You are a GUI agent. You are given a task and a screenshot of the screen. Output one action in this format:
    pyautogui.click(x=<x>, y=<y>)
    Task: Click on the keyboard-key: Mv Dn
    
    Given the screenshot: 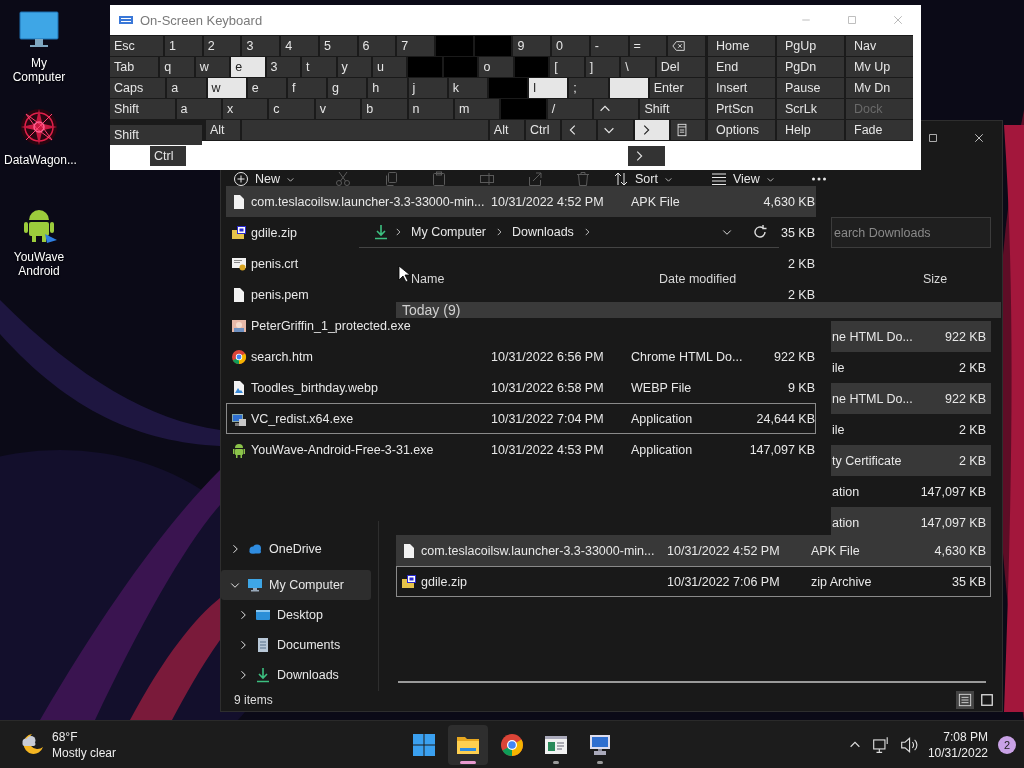 What is the action you would take?
    pyautogui.click(x=879, y=88)
    